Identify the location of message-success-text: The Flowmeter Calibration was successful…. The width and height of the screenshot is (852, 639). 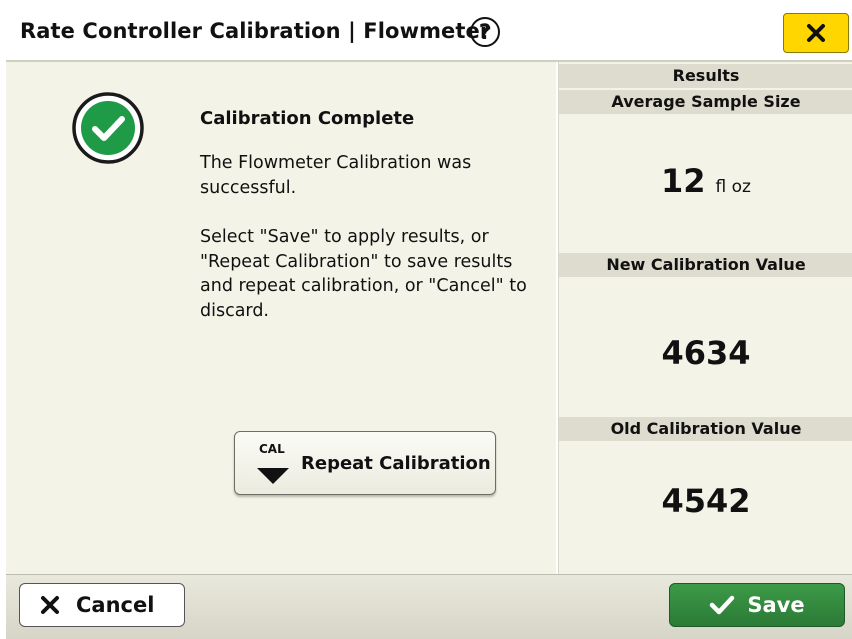
(336, 175).